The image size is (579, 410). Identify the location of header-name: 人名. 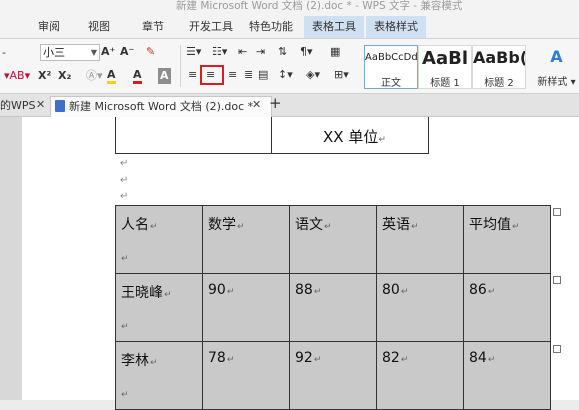
(135, 225).